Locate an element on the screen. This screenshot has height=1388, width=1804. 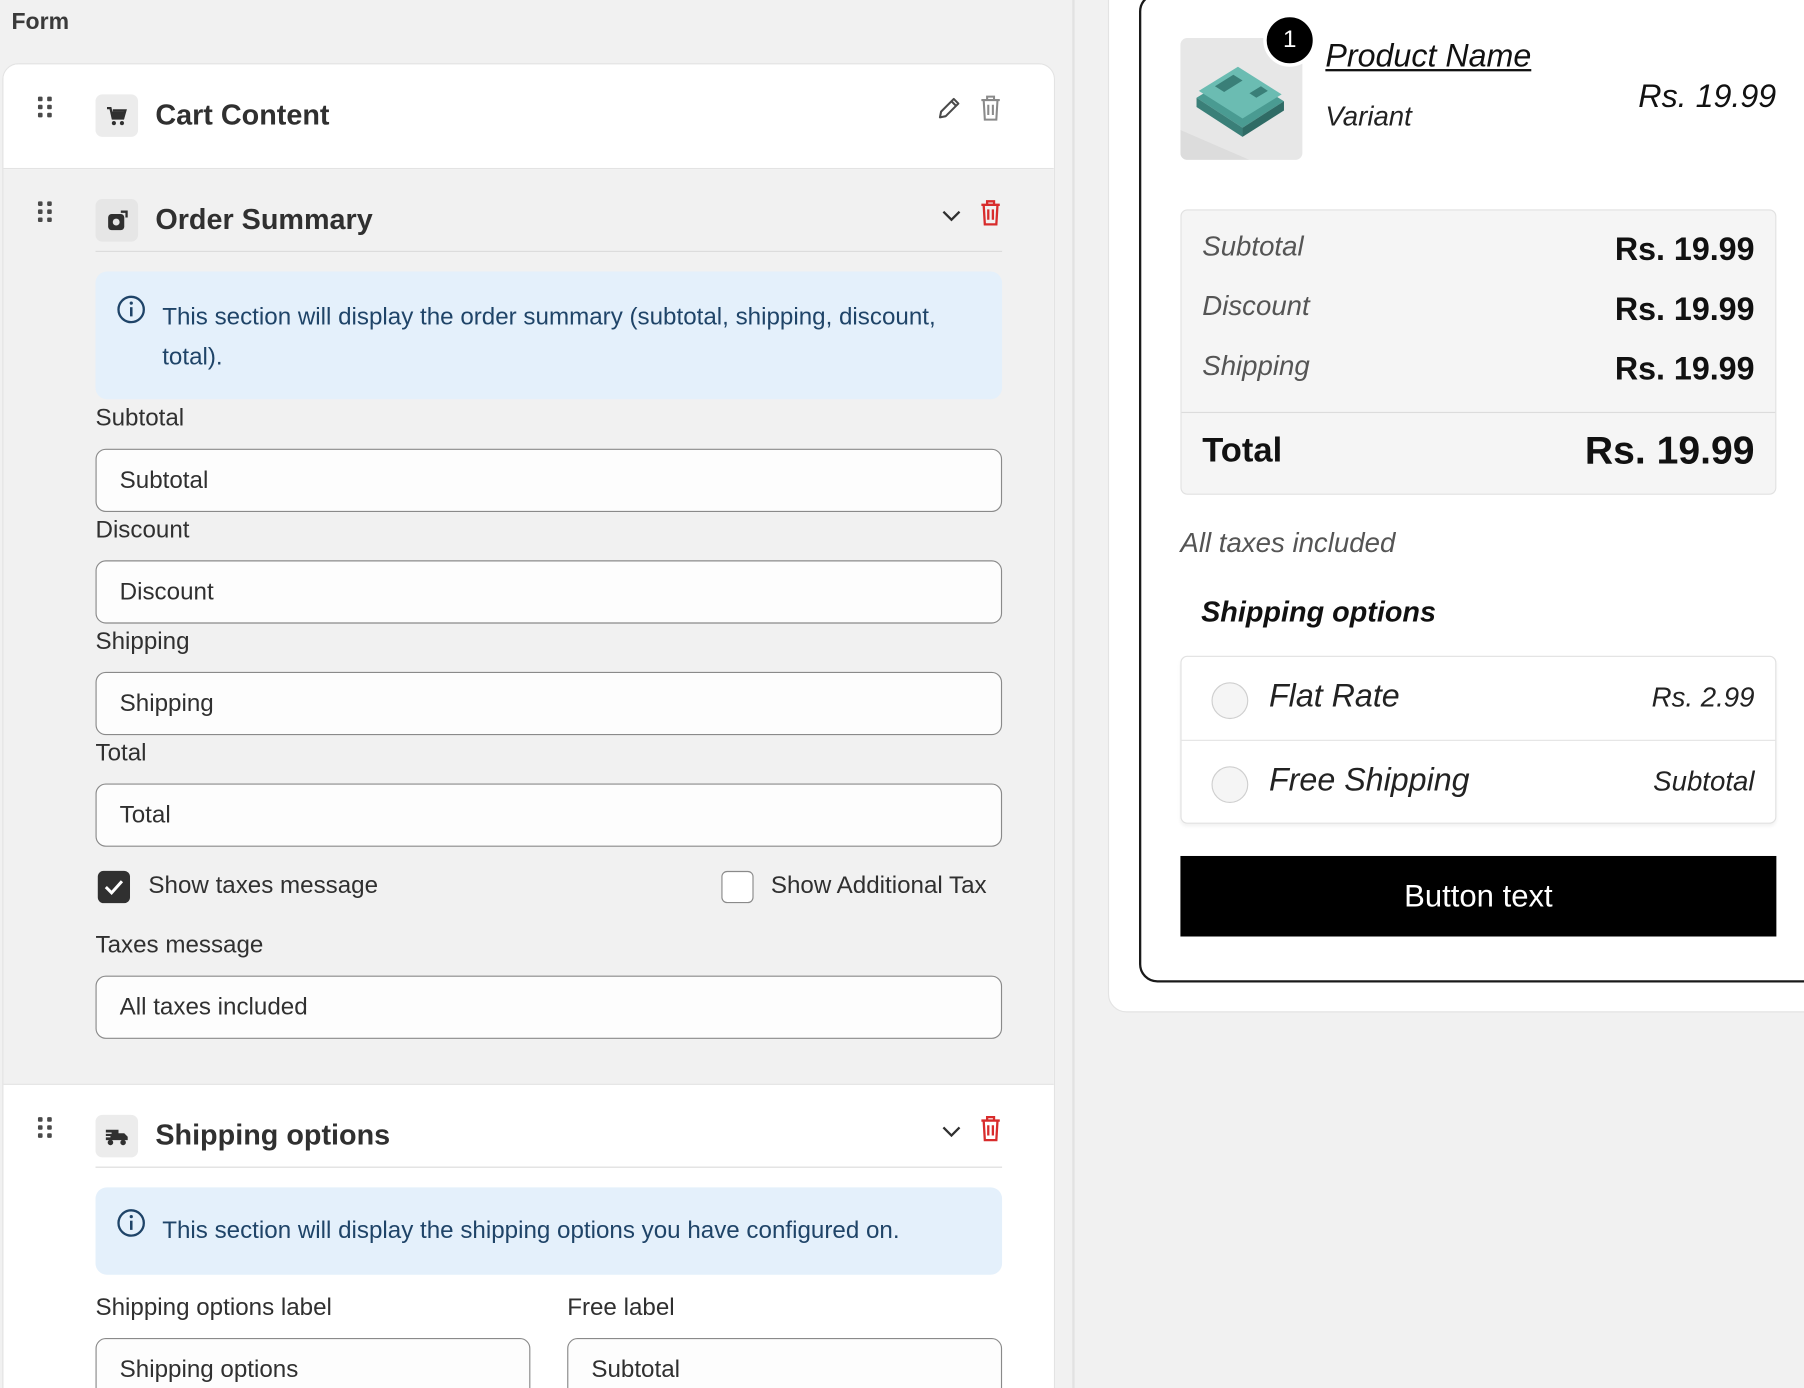
checkout-button: Button text is located at coordinates (1478, 896).